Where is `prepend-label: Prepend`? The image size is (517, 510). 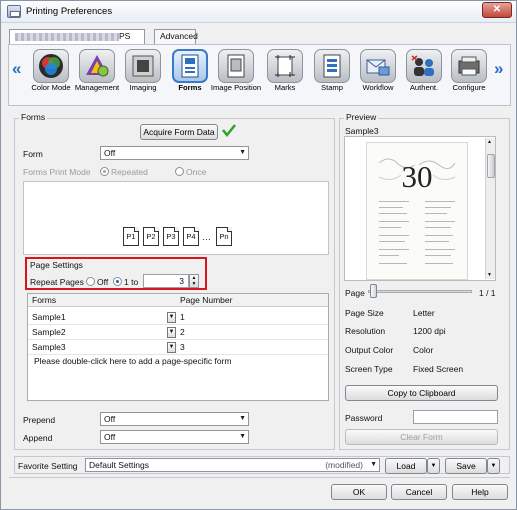 prepend-label: Prepend is located at coordinates (39, 420).